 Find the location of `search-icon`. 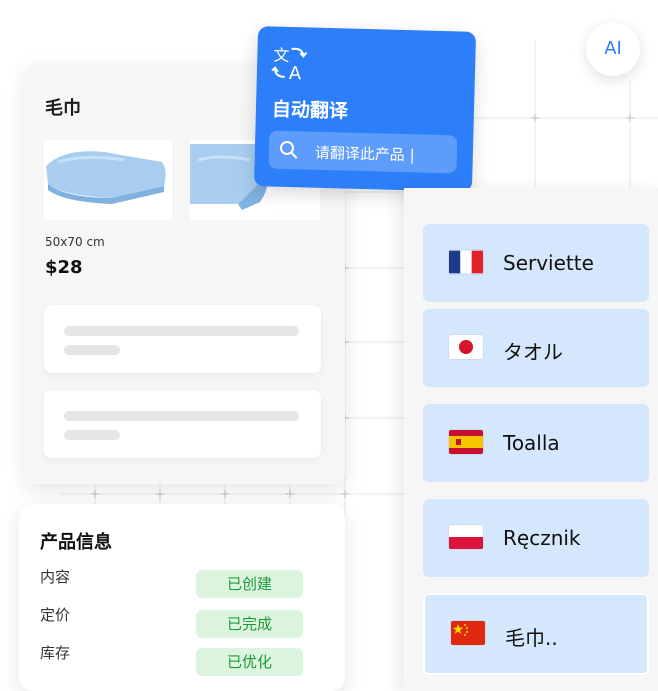

search-icon is located at coordinates (289, 152).